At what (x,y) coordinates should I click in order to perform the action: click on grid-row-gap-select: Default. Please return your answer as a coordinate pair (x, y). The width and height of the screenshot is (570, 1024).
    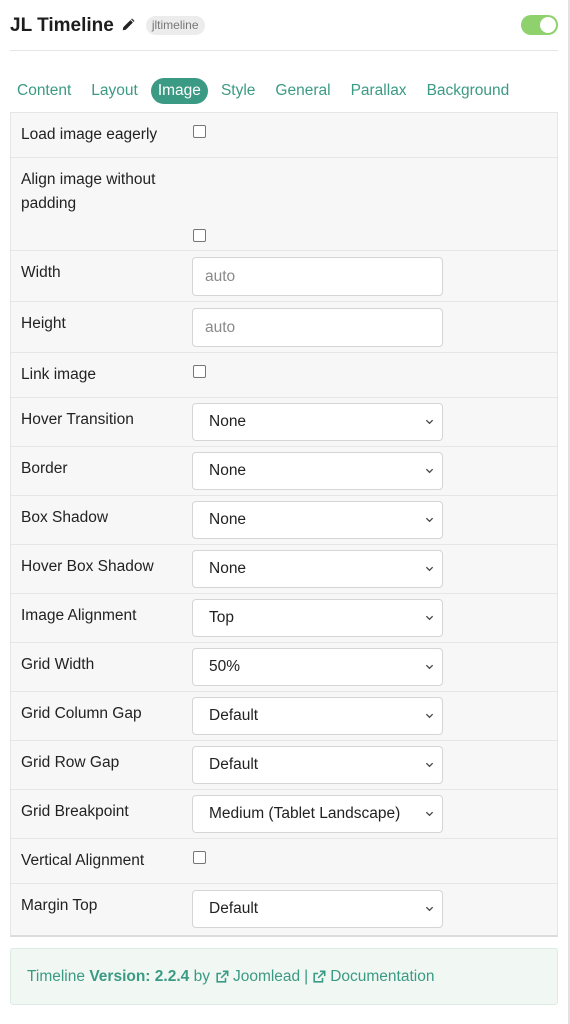
    Looking at the image, I should click on (317, 765).